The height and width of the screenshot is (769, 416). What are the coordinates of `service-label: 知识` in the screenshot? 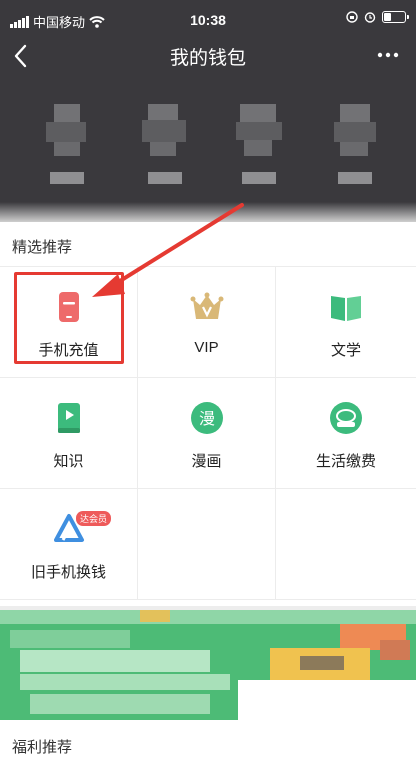 It's located at (68, 461).